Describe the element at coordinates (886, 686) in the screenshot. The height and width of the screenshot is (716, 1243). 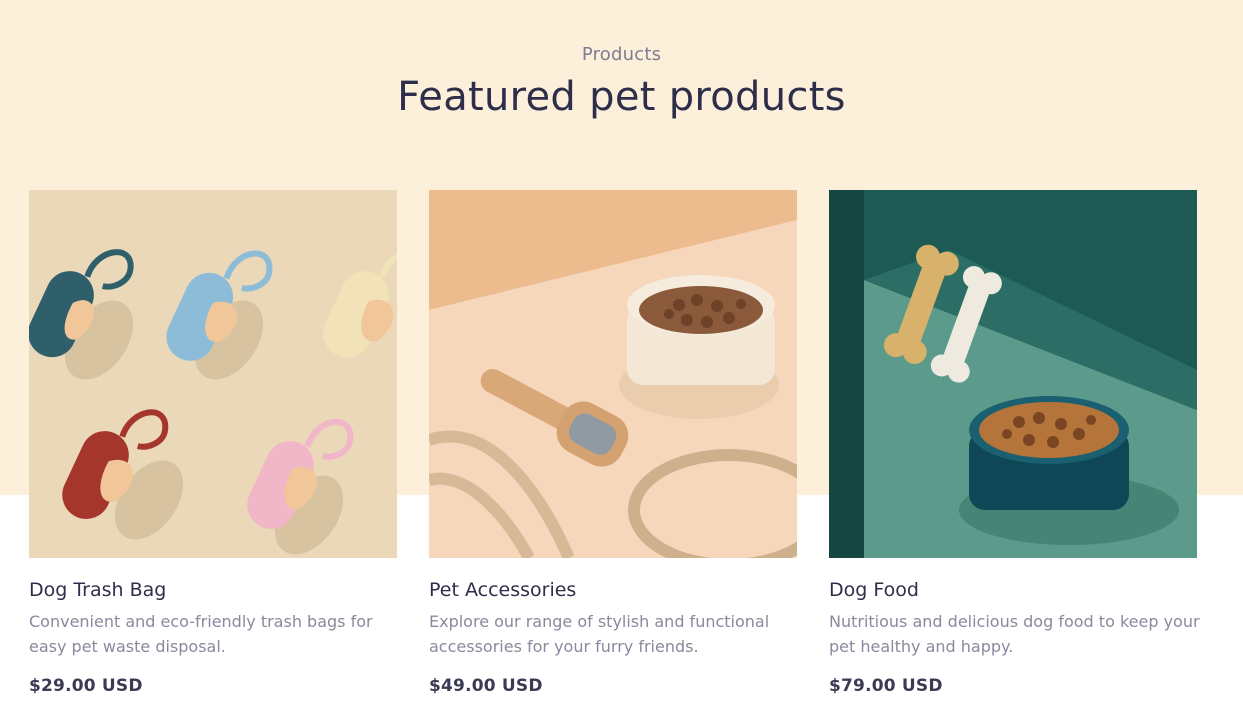
I see `product-price: $79.00 USD` at that location.